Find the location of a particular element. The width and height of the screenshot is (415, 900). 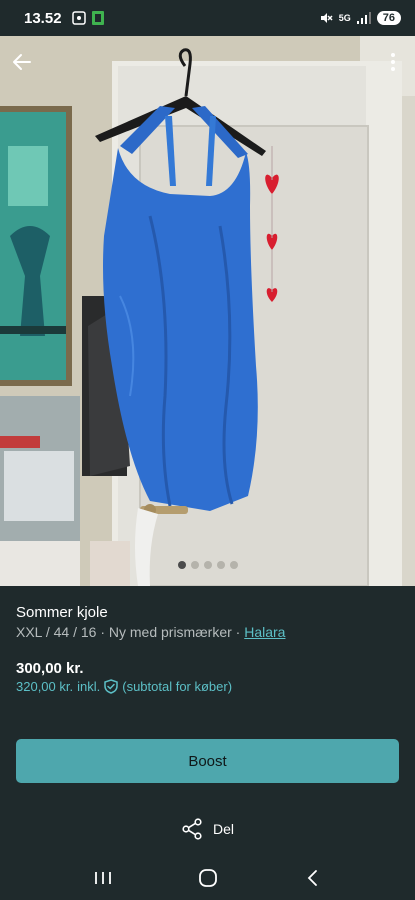

status-time: 13.52 is located at coordinates (43, 18).